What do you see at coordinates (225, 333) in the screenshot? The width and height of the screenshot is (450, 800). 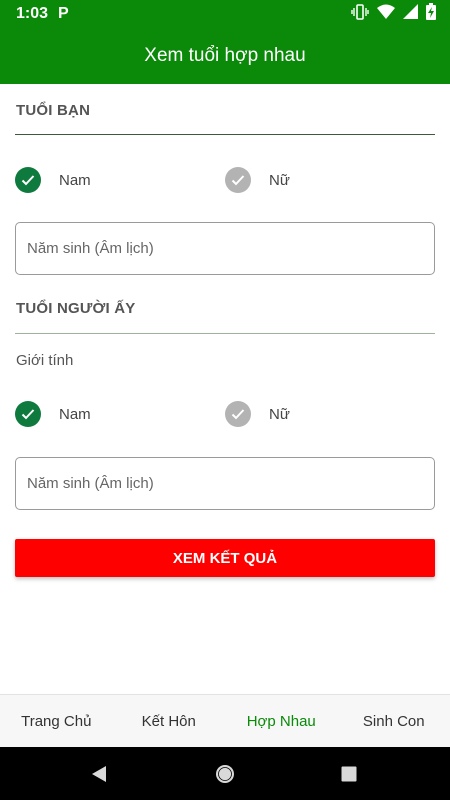 I see `partner-age-divider` at bounding box center [225, 333].